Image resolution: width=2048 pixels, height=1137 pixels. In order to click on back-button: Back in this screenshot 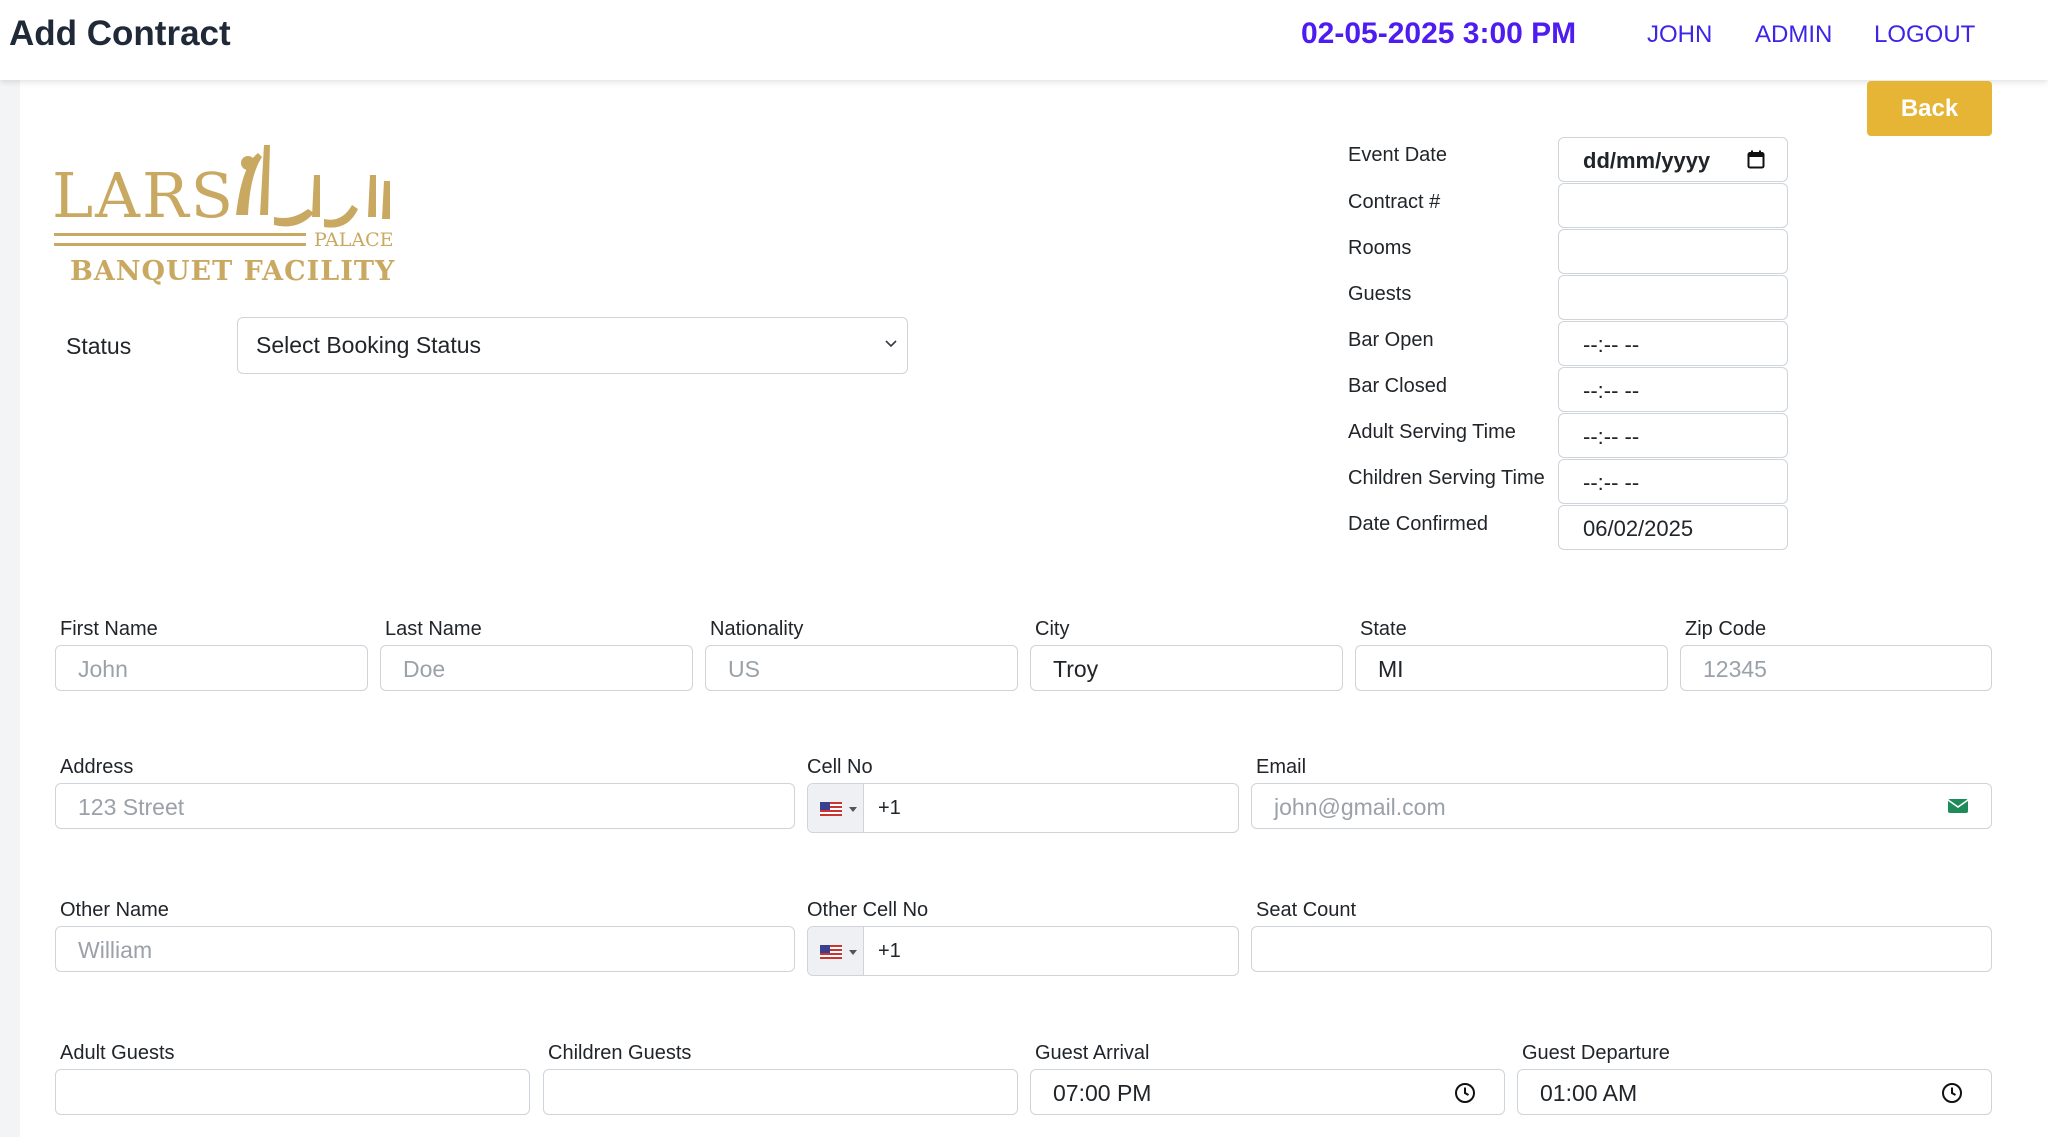, I will do `click(1929, 108)`.